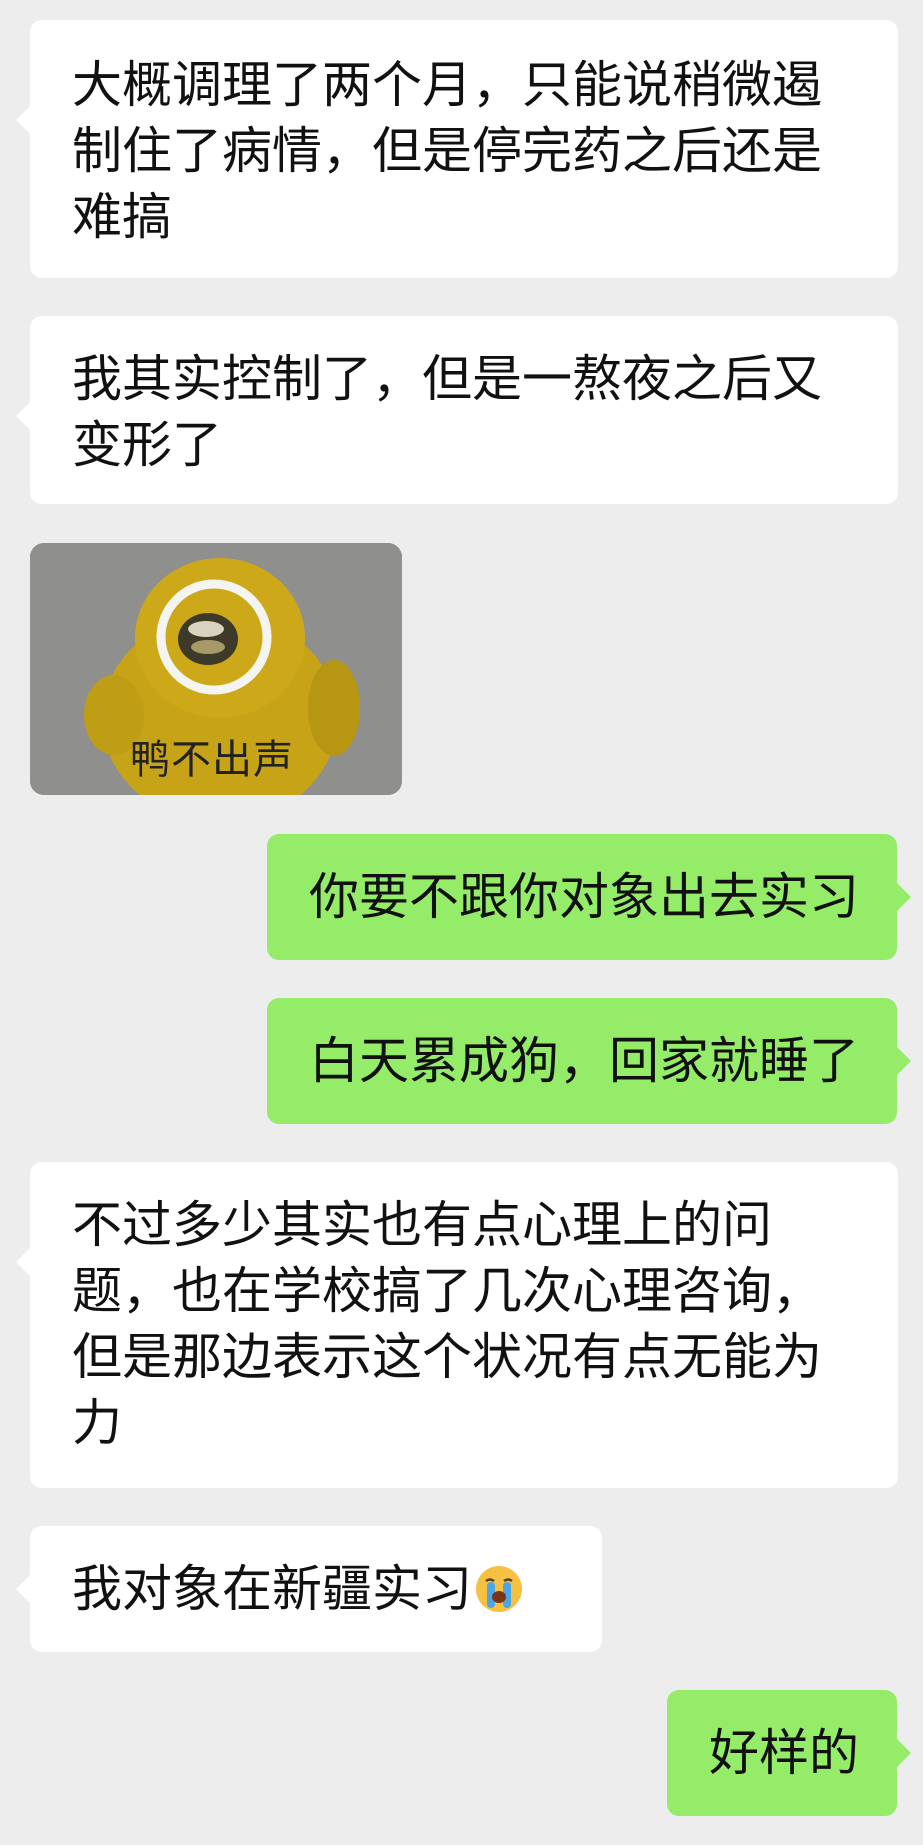 The height and width of the screenshot is (1845, 923). I want to click on message-text-line: 我其实控制了，但是一熬夜之后又, so click(447, 379).